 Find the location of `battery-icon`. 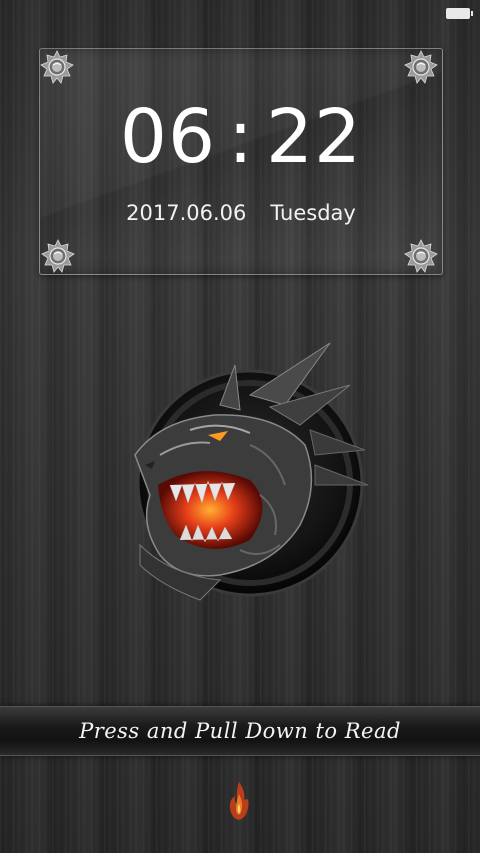

battery-icon is located at coordinates (459, 13).